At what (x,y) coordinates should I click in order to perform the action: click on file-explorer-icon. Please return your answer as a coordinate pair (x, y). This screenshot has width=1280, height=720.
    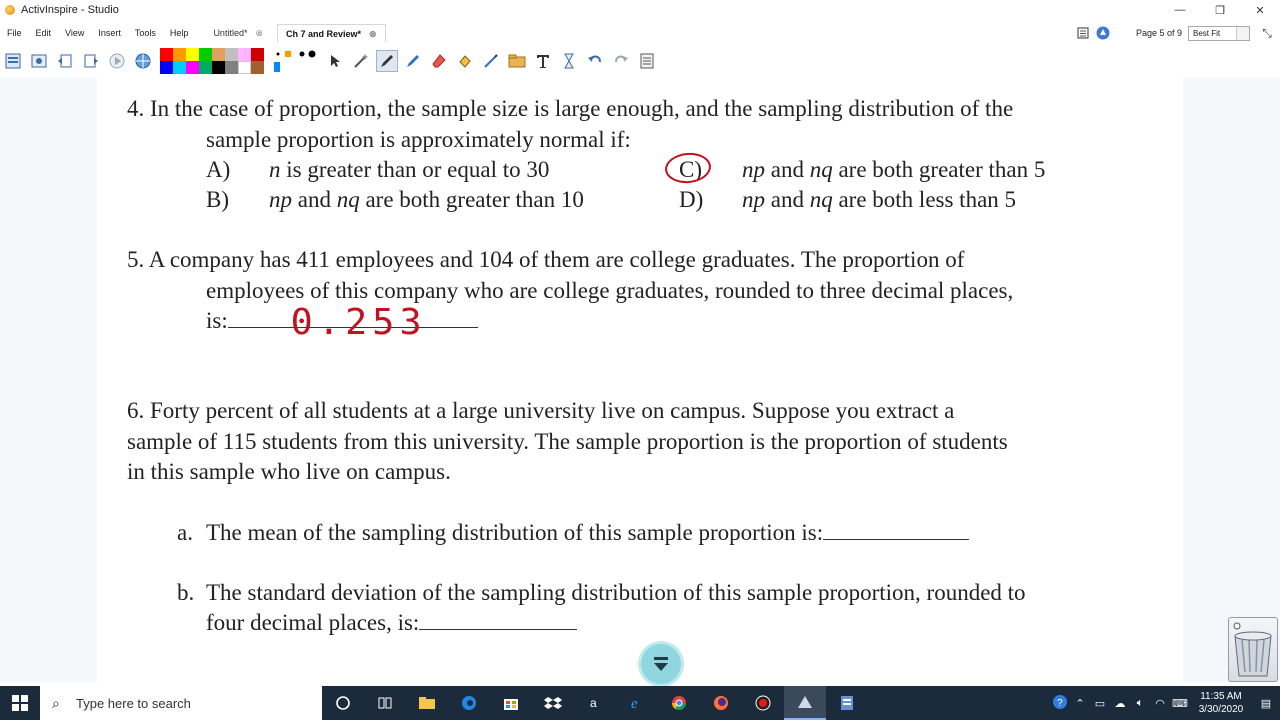
    Looking at the image, I should click on (427, 703).